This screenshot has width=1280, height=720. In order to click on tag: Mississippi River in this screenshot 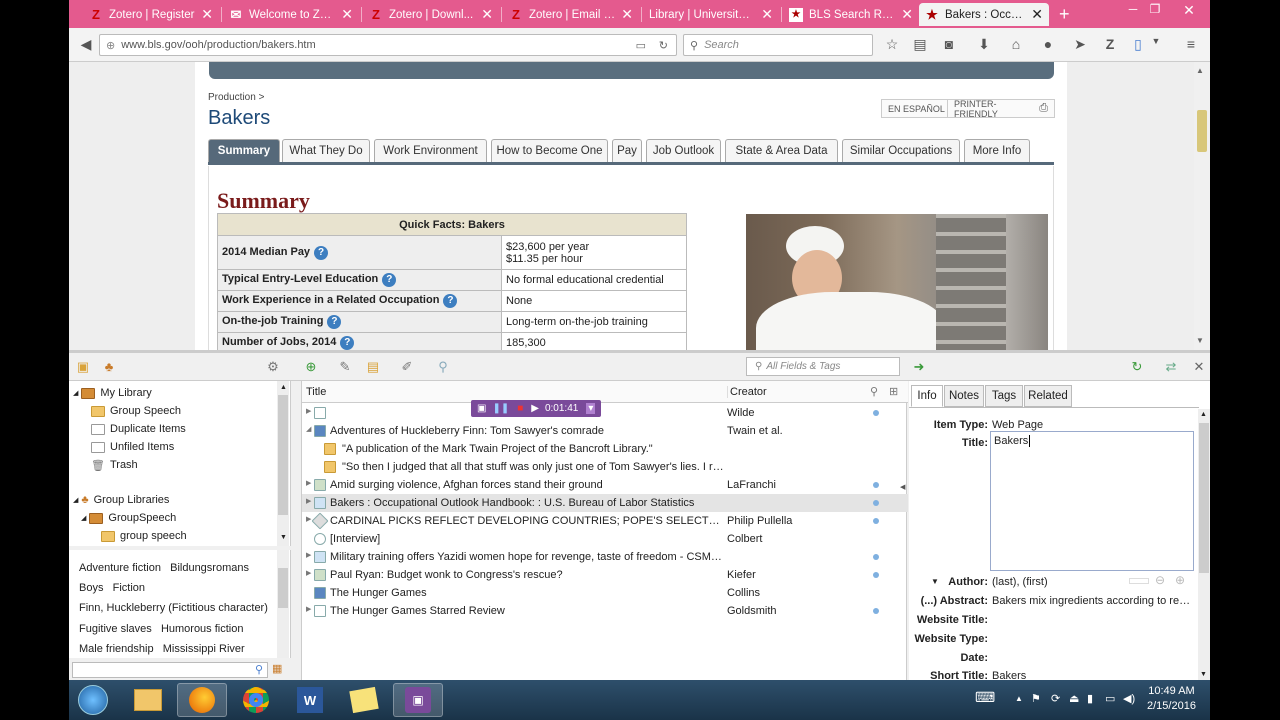, I will do `click(204, 649)`.